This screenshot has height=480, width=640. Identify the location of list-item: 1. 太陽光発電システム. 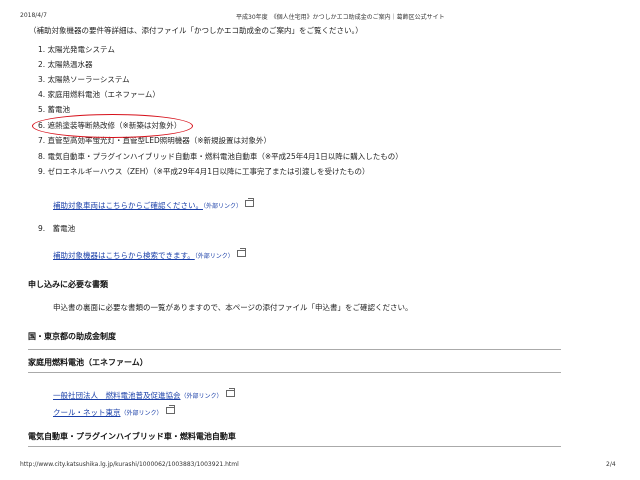
(76, 49).